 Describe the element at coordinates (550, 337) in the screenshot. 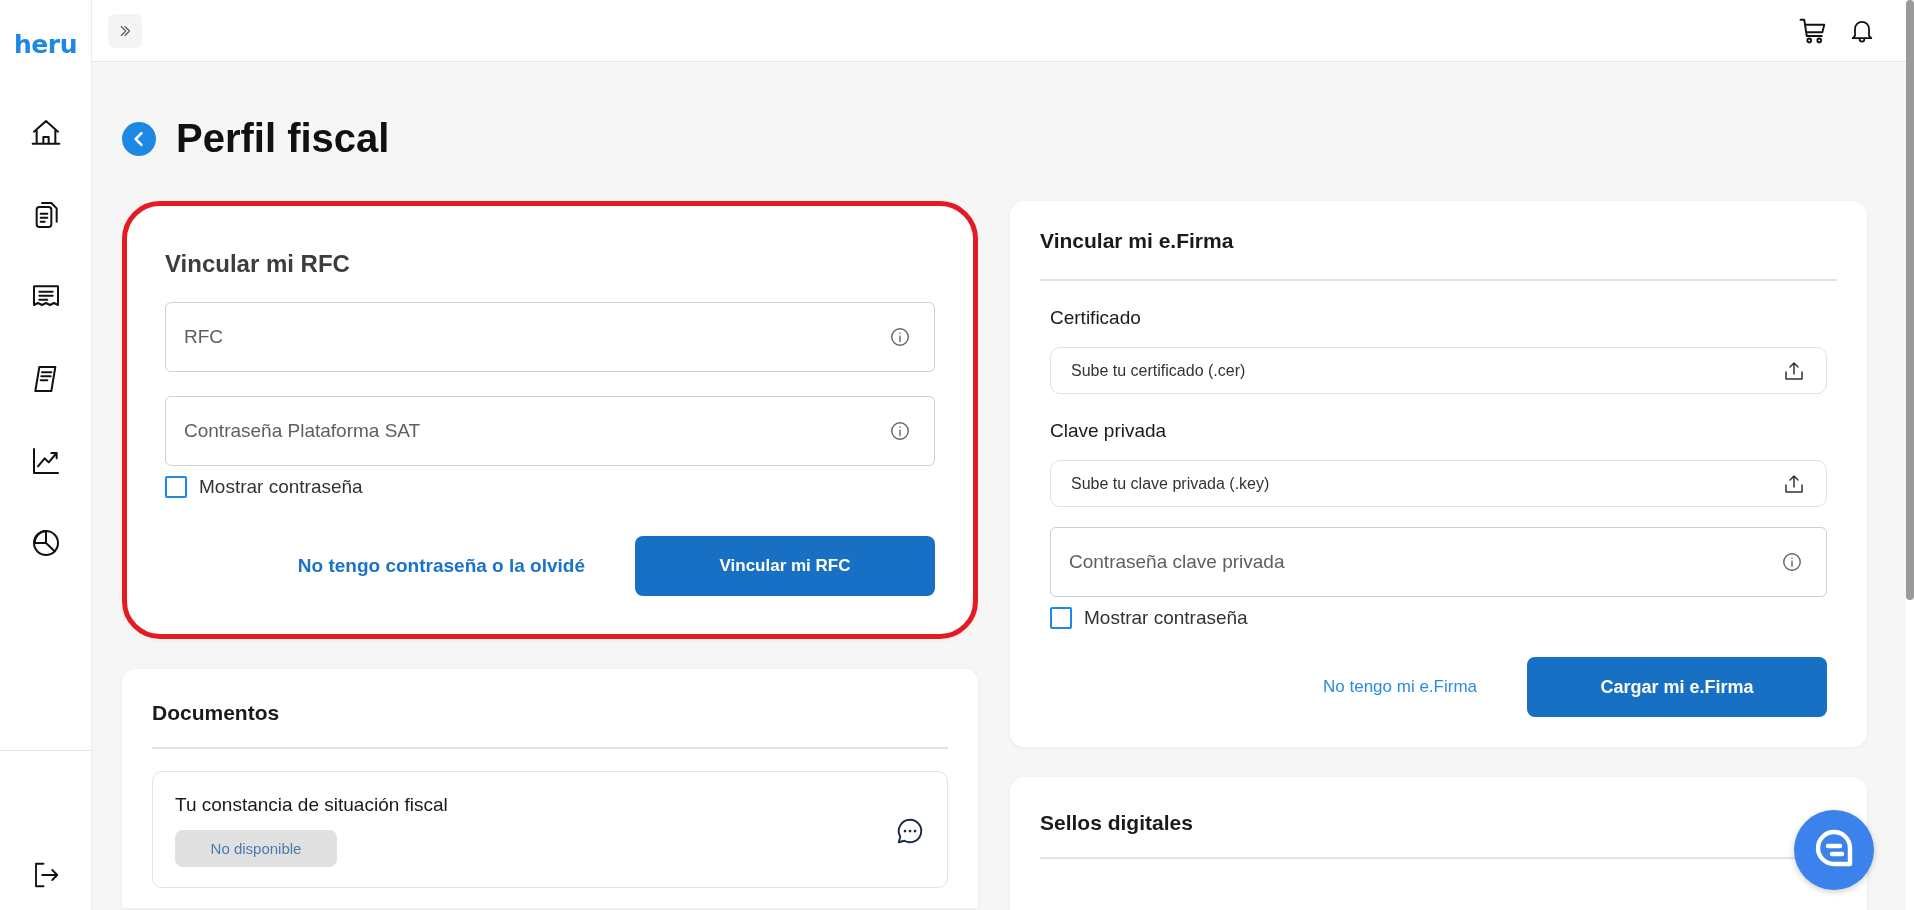

I see `input-field: RFC` at that location.